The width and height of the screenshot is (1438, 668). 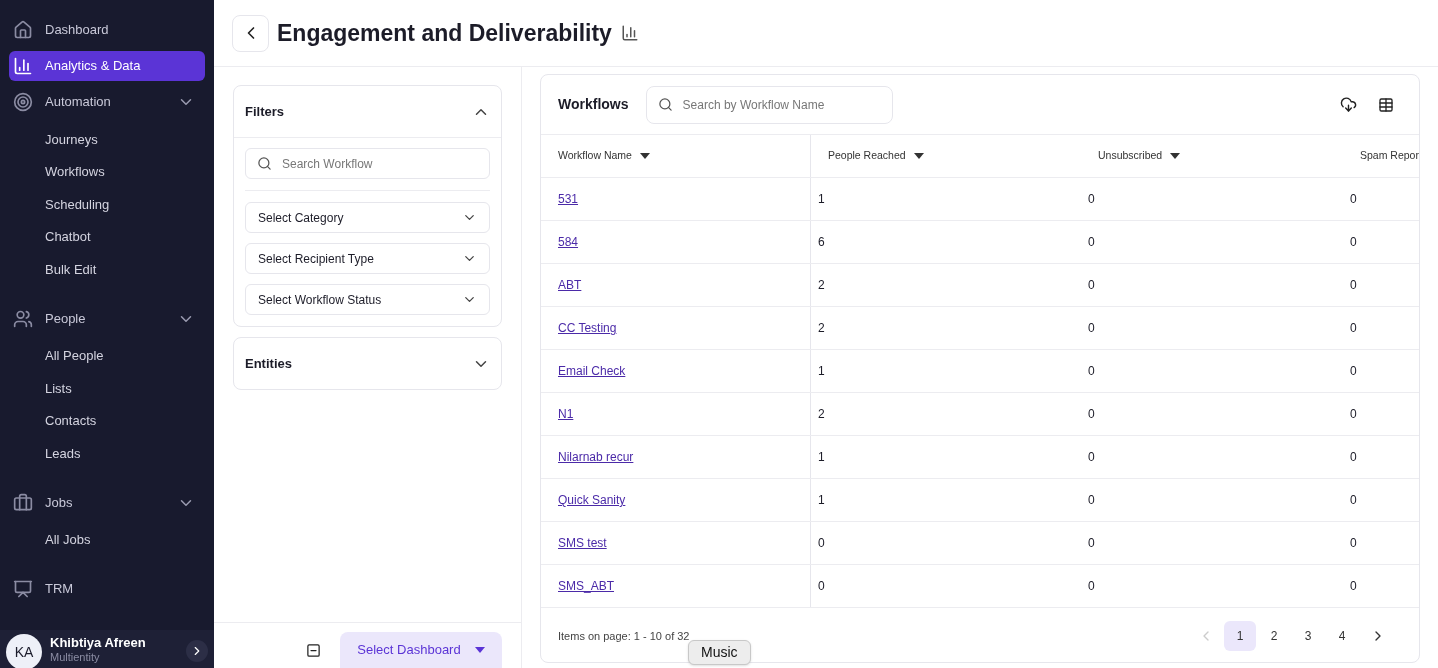 What do you see at coordinates (593, 104) in the screenshot?
I see `card-title: Workflows` at bounding box center [593, 104].